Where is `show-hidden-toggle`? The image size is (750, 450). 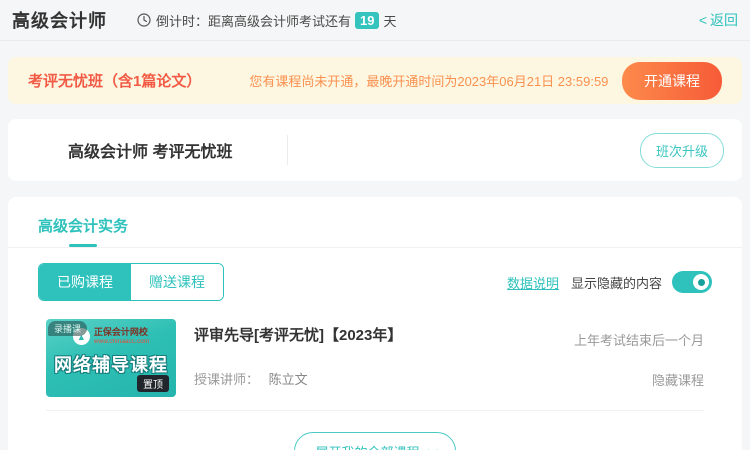
show-hidden-toggle is located at coordinates (692, 282).